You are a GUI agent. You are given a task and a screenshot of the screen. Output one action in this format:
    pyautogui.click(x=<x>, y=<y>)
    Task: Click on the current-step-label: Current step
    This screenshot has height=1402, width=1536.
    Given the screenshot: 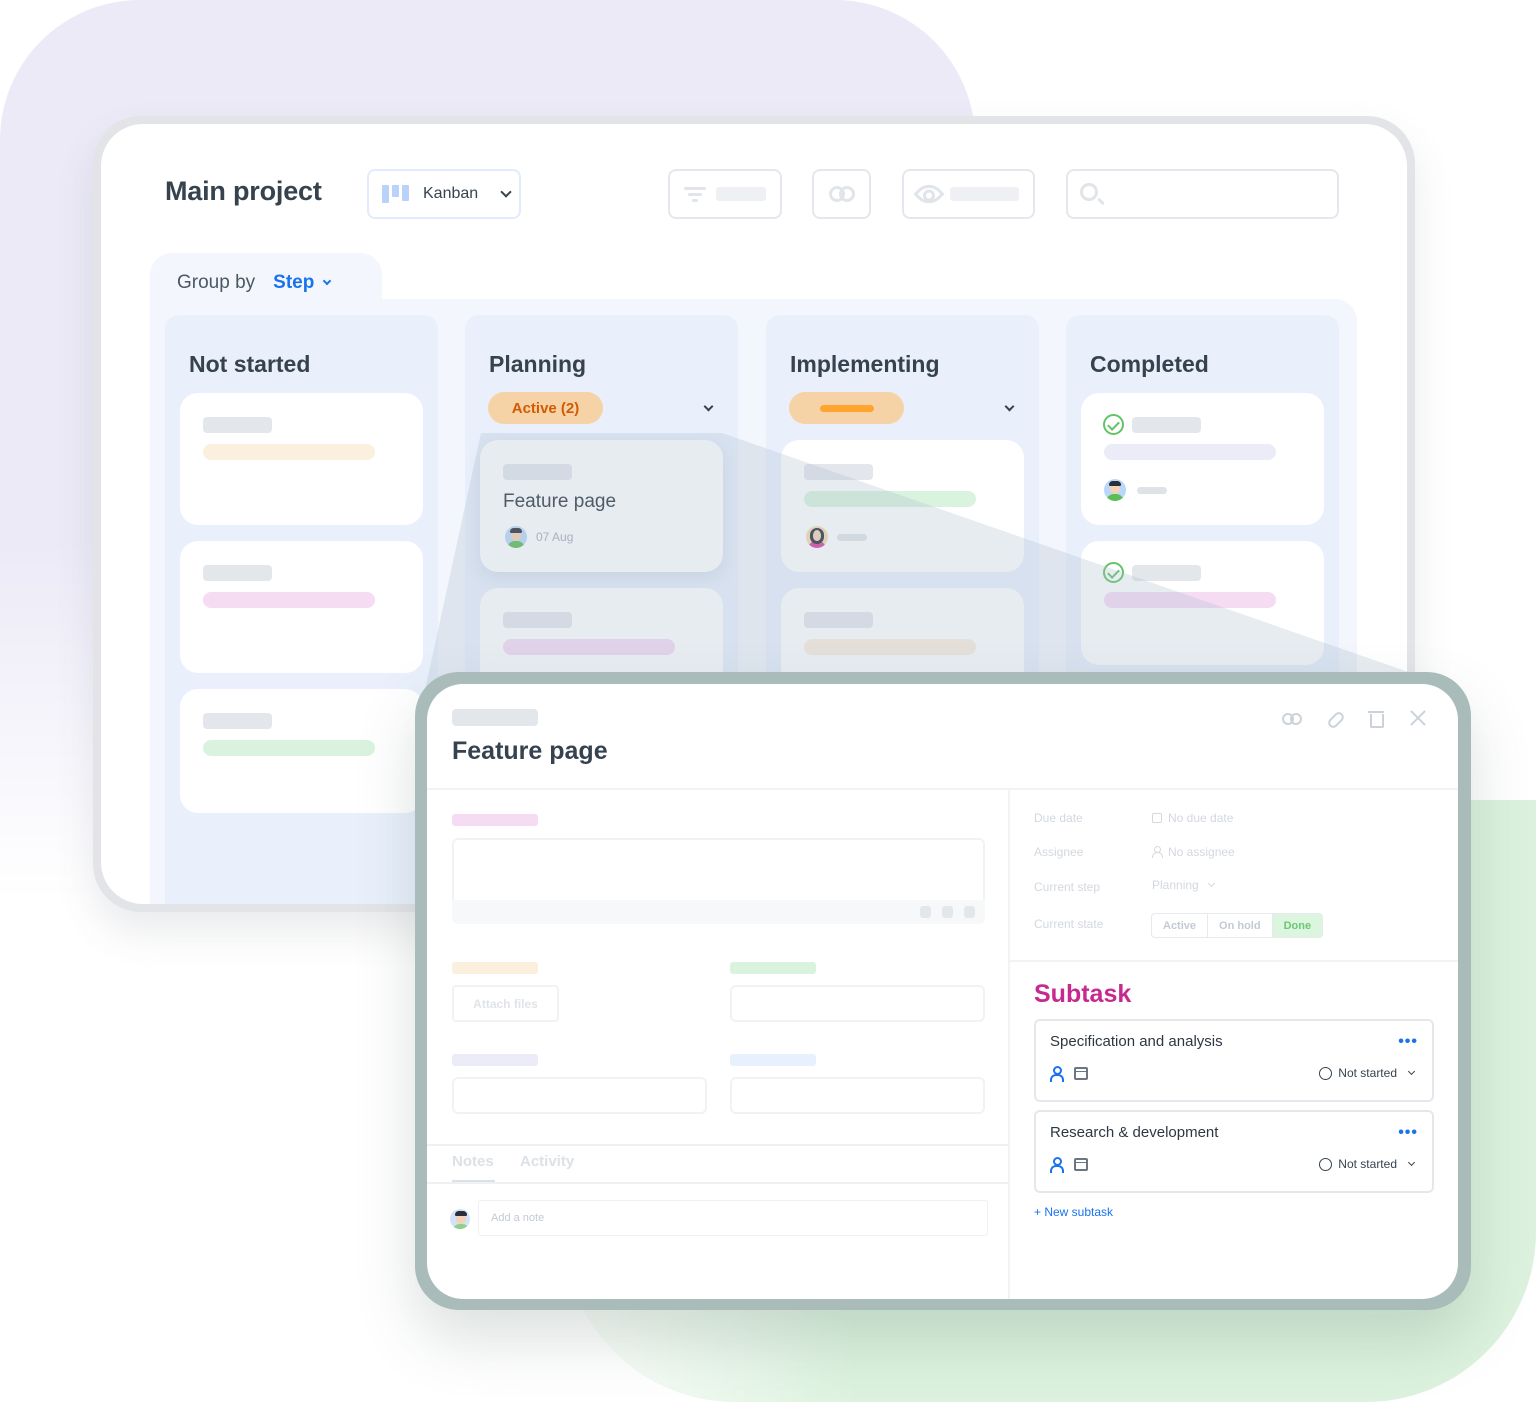 What is the action you would take?
    pyautogui.click(x=1067, y=887)
    